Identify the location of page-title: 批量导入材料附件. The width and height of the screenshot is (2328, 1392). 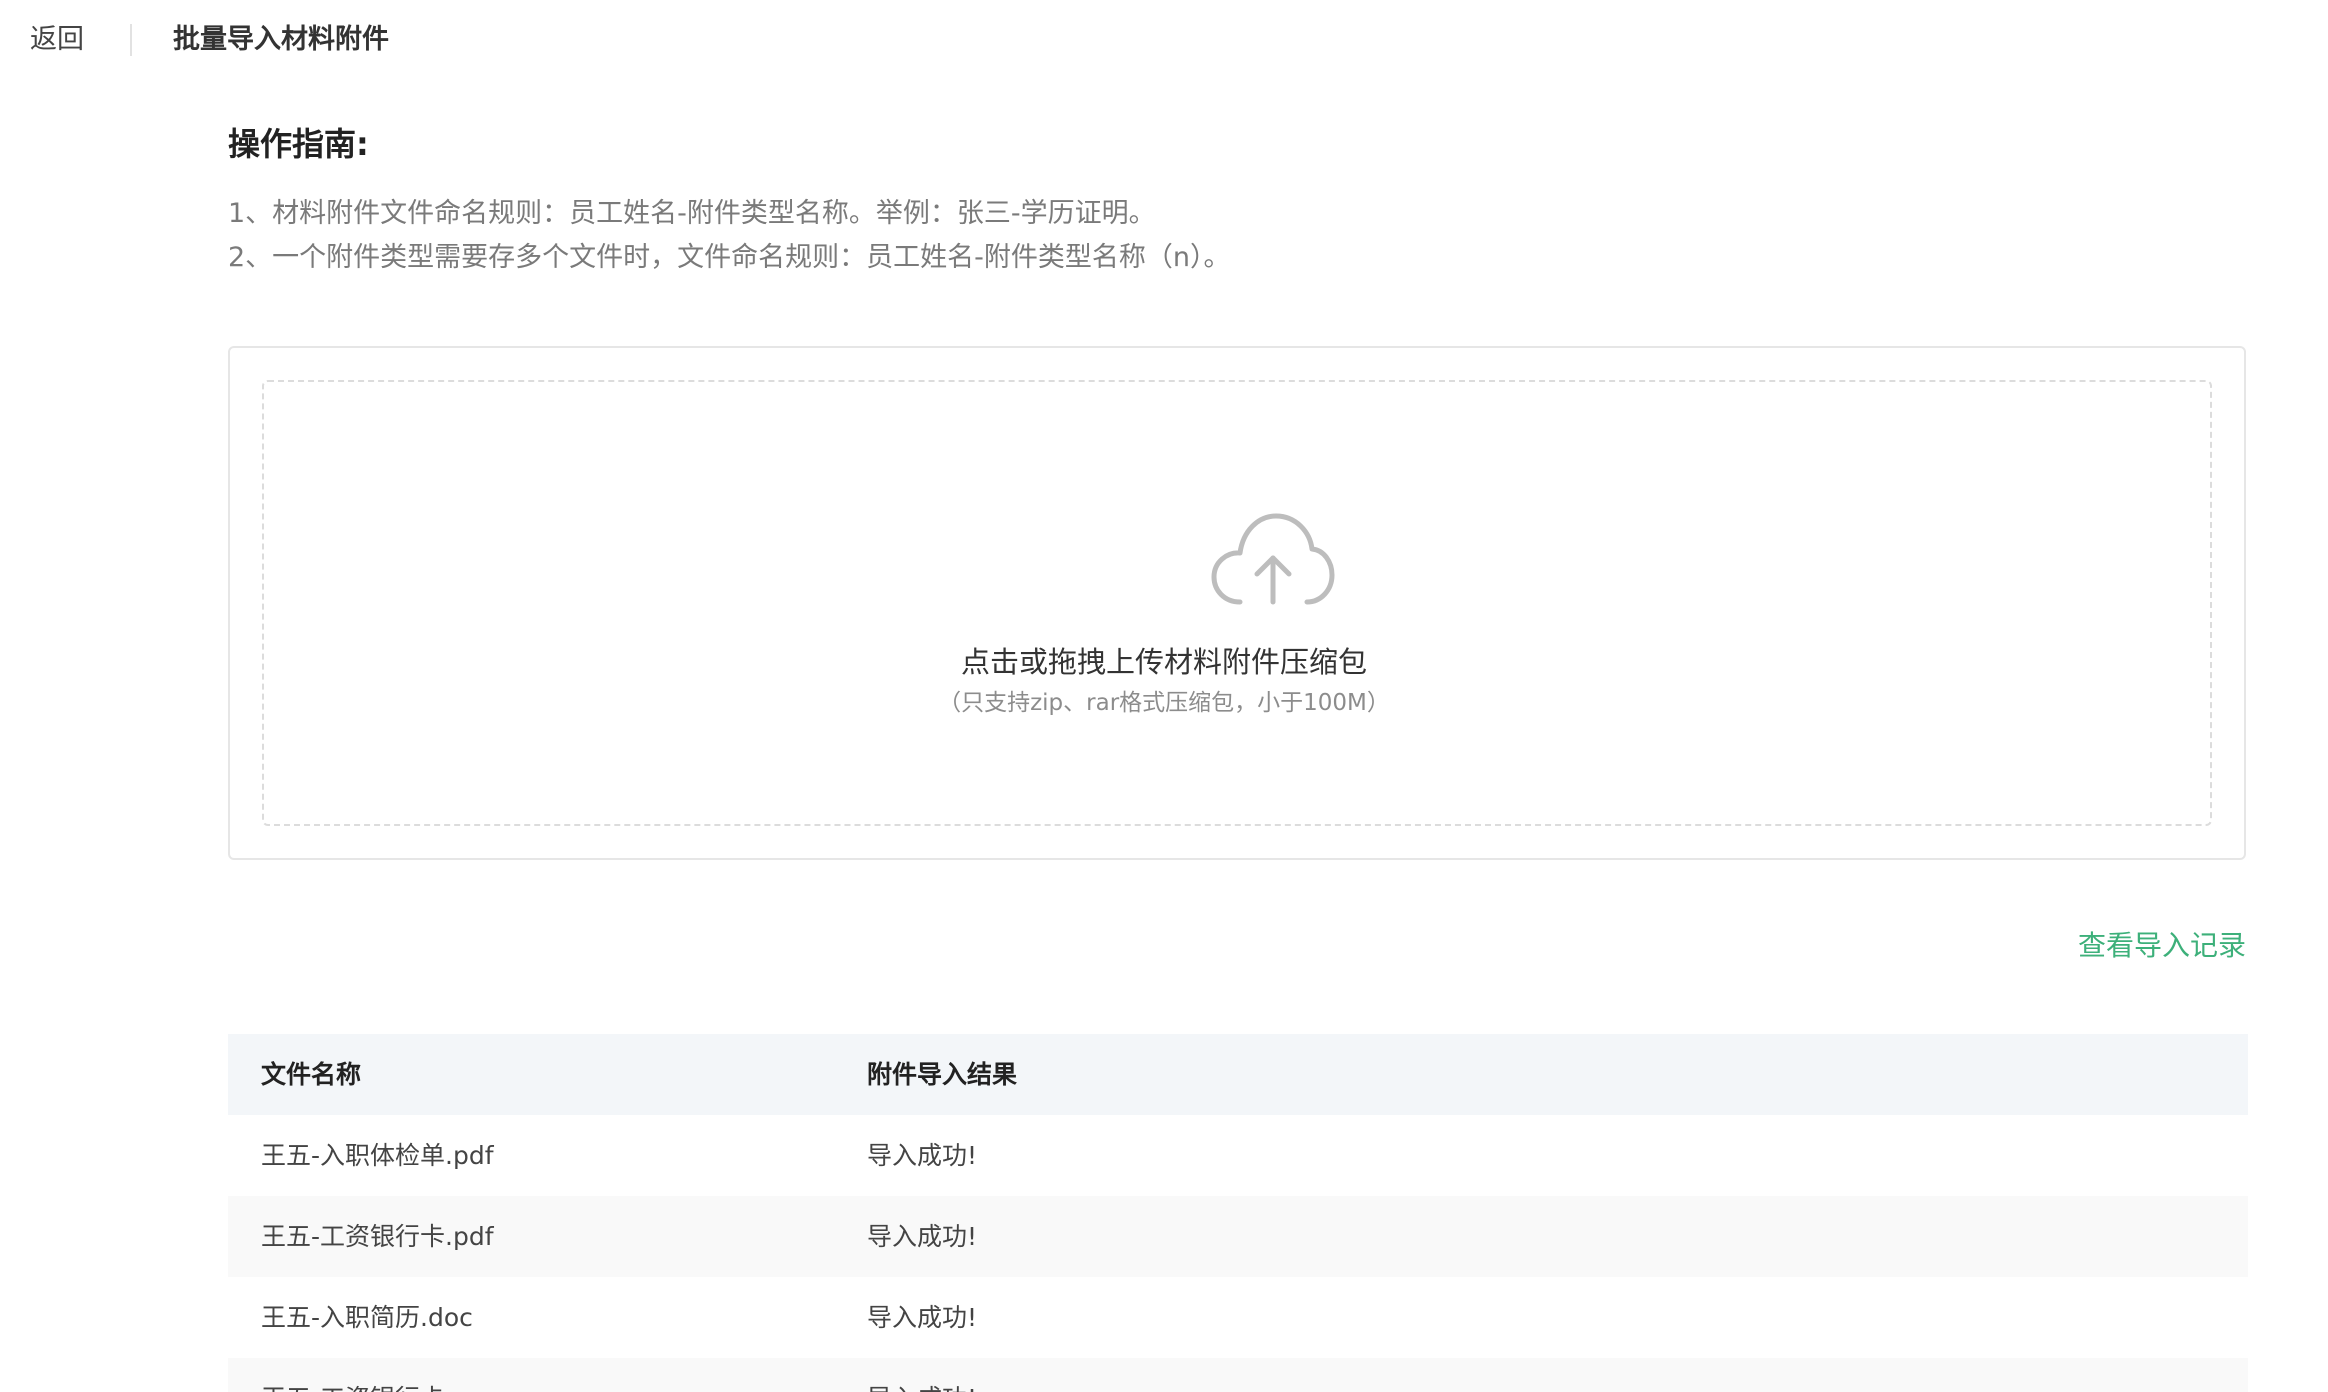
(281, 39).